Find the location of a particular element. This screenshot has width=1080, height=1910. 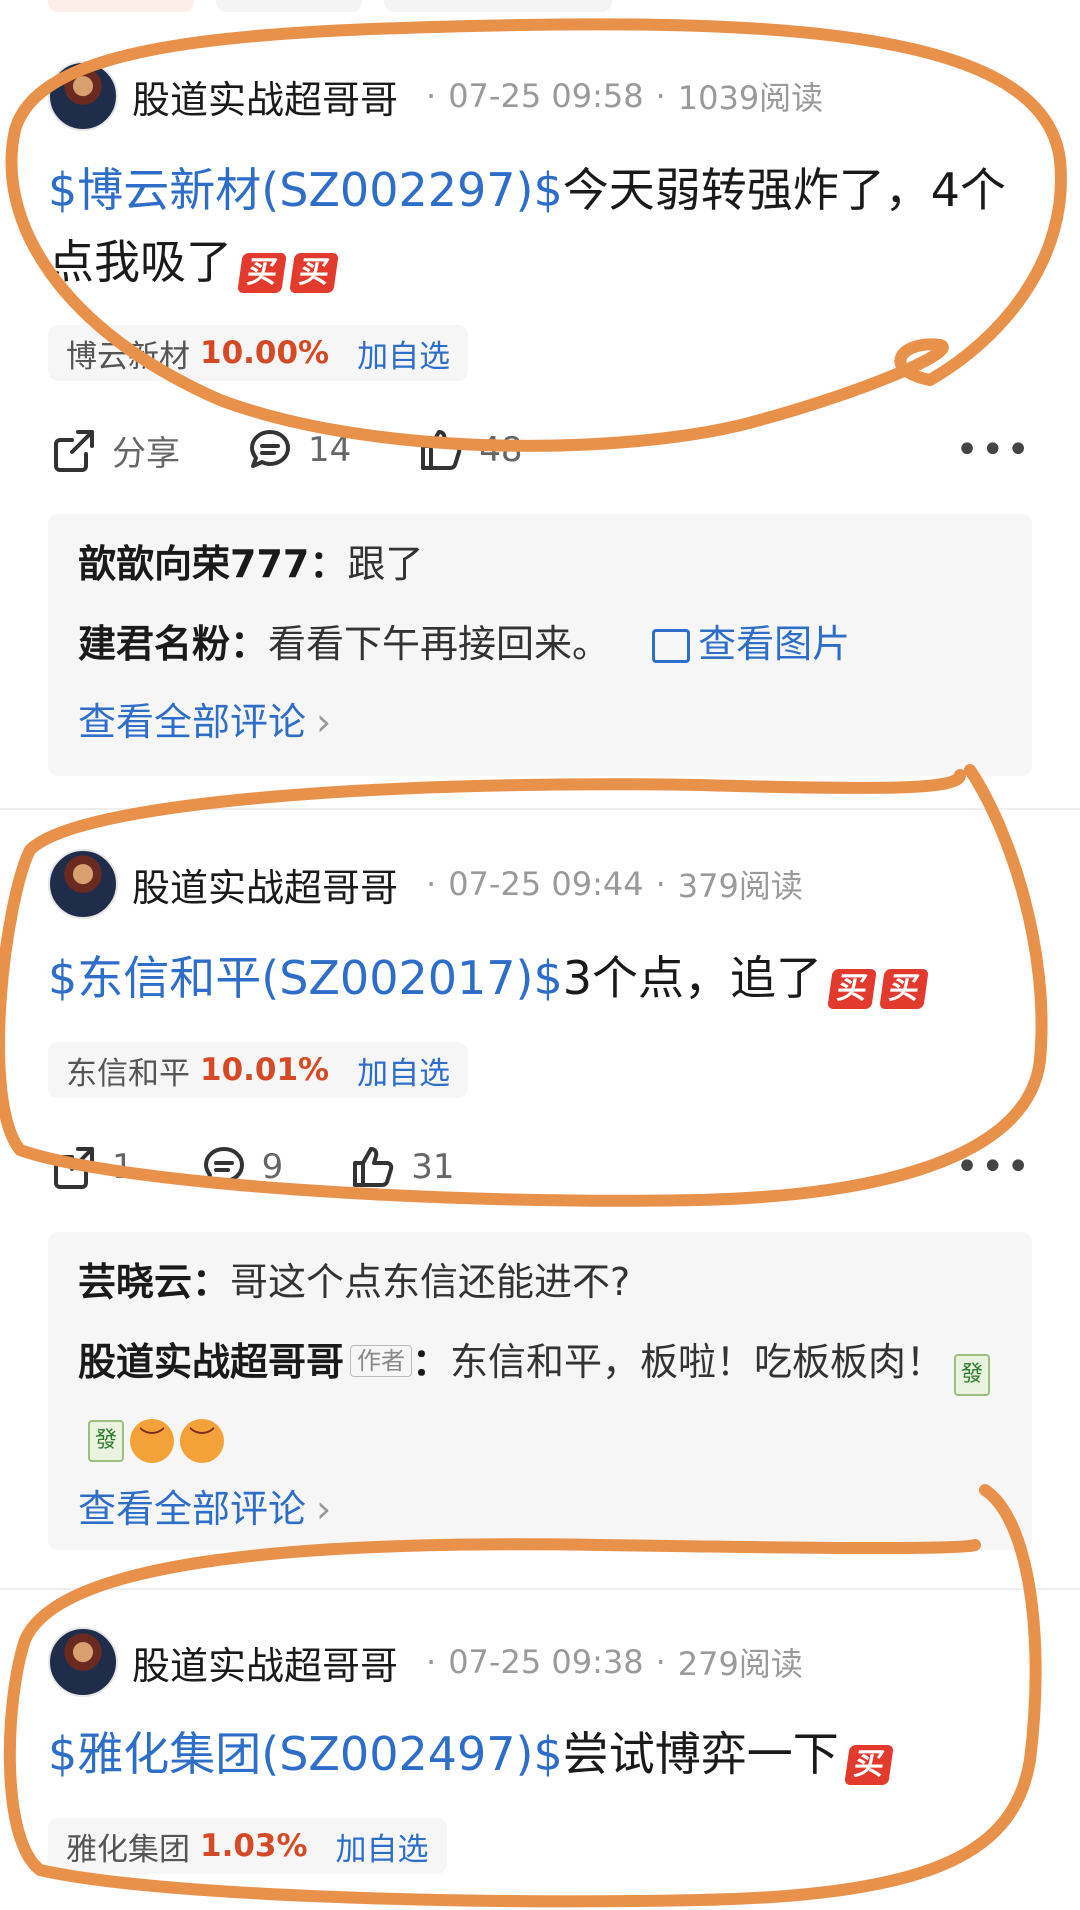

comment-text: 东信和平，板啦！吃板板肉！ is located at coordinates (697, 1362).